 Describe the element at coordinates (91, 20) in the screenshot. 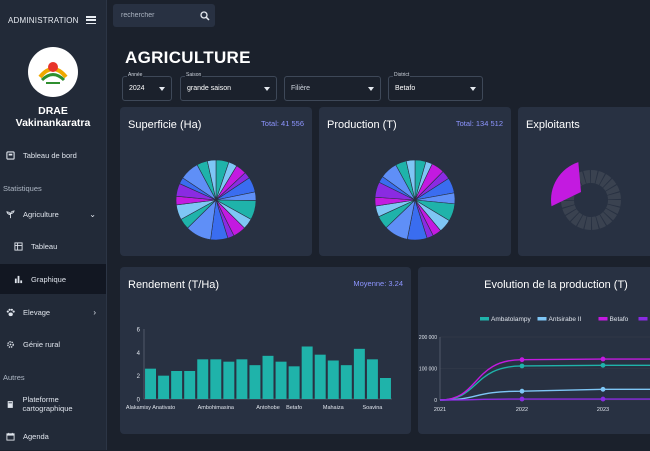

I see `hamburger-icon` at that location.